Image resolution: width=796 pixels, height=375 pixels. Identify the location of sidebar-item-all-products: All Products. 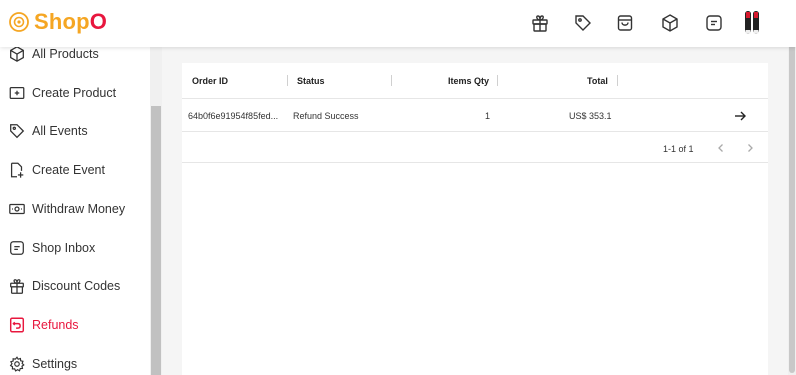
(53, 56).